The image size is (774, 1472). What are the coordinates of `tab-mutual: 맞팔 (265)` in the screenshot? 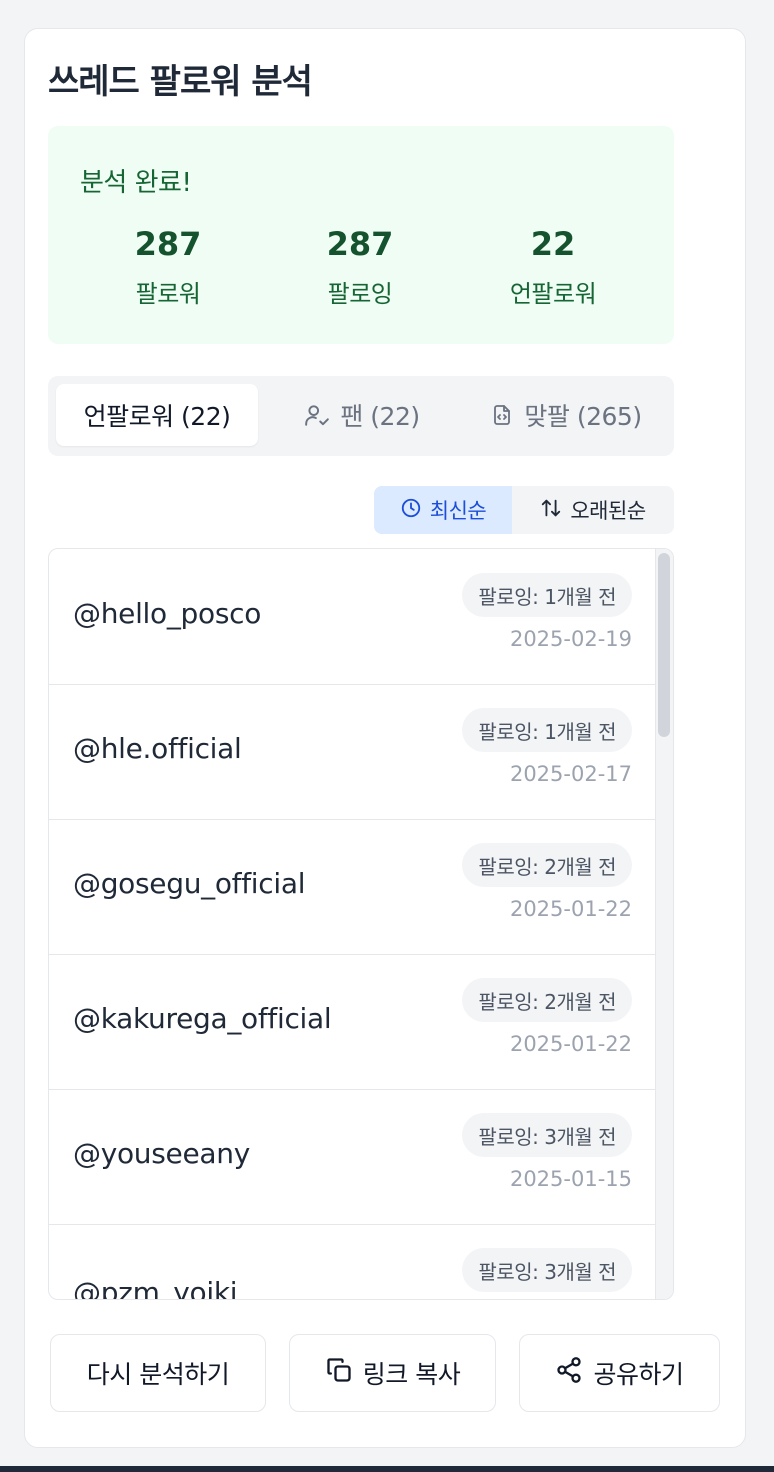 It's located at (566, 415).